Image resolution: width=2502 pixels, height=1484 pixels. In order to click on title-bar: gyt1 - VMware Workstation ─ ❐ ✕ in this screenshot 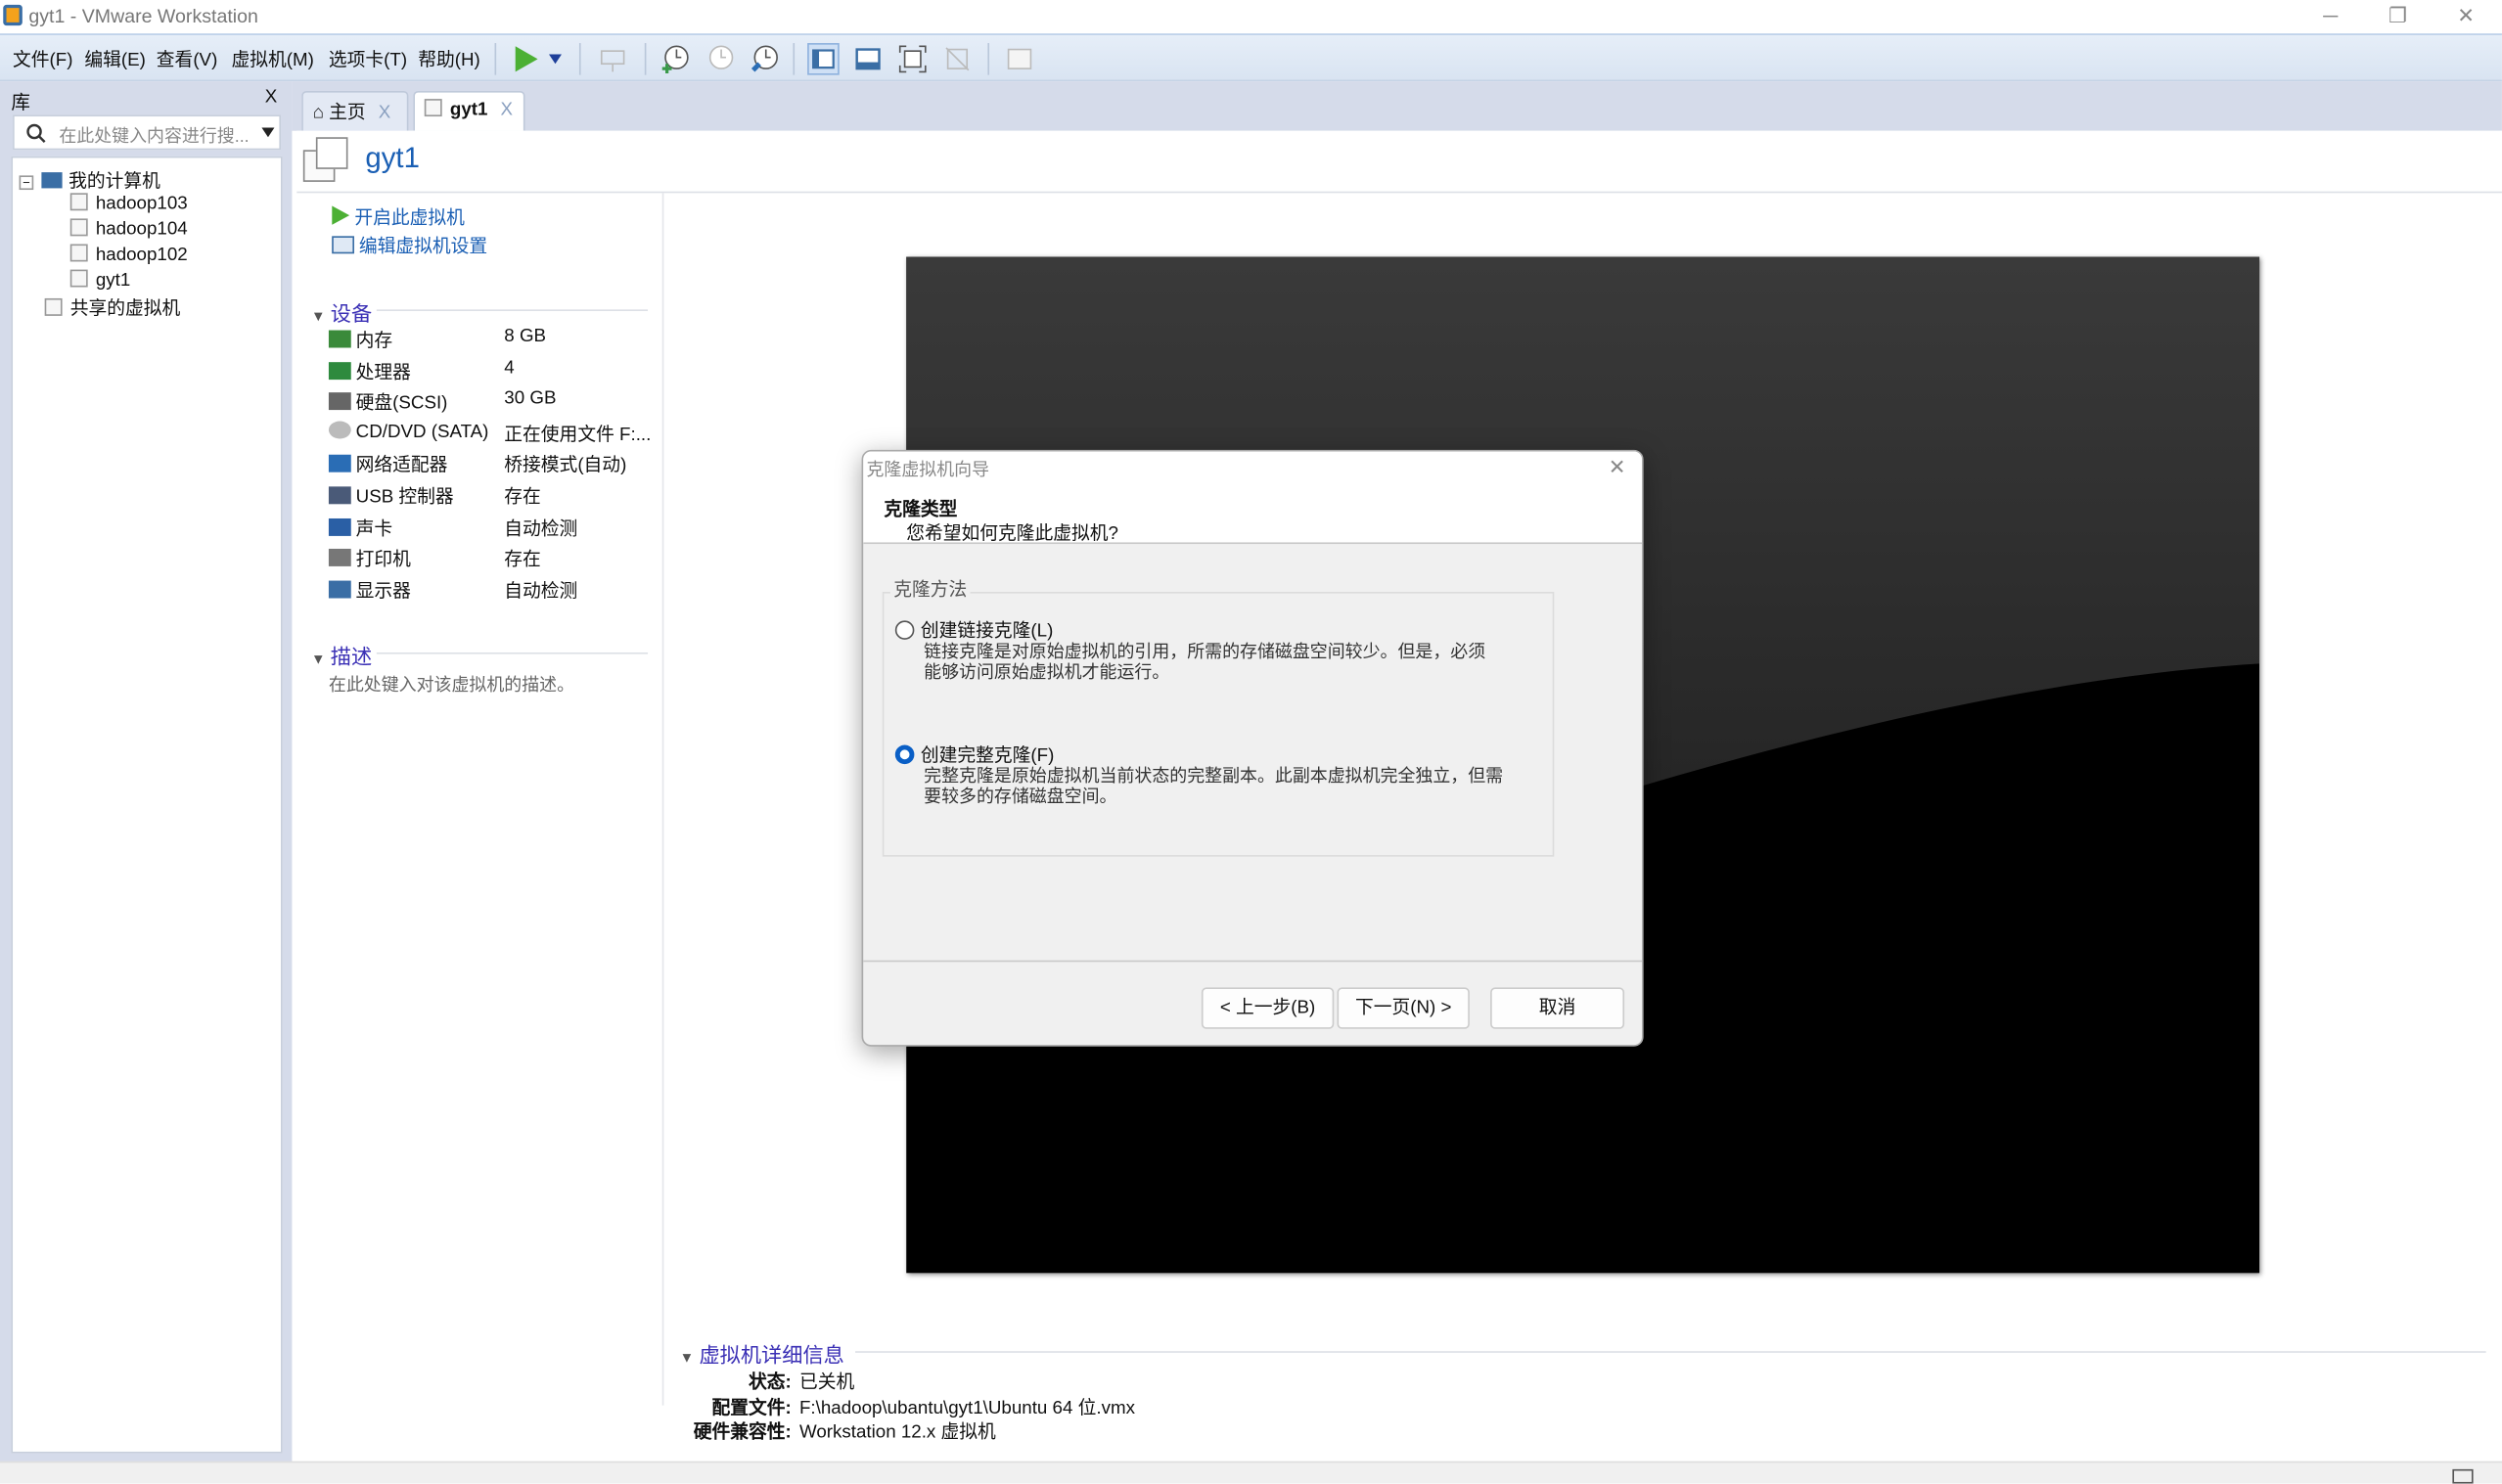, I will do `click(1251, 17)`.